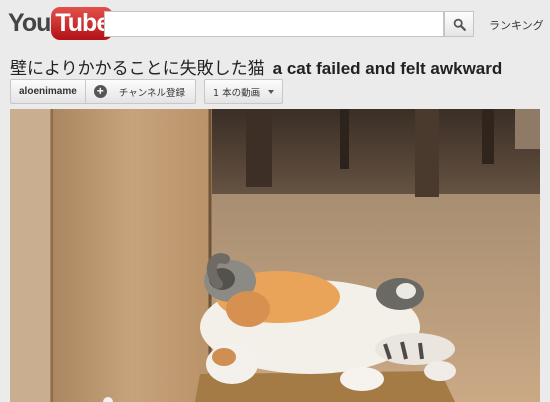  Describe the element at coordinates (29, 22) in the screenshot. I see `logo-you-text: You` at that location.